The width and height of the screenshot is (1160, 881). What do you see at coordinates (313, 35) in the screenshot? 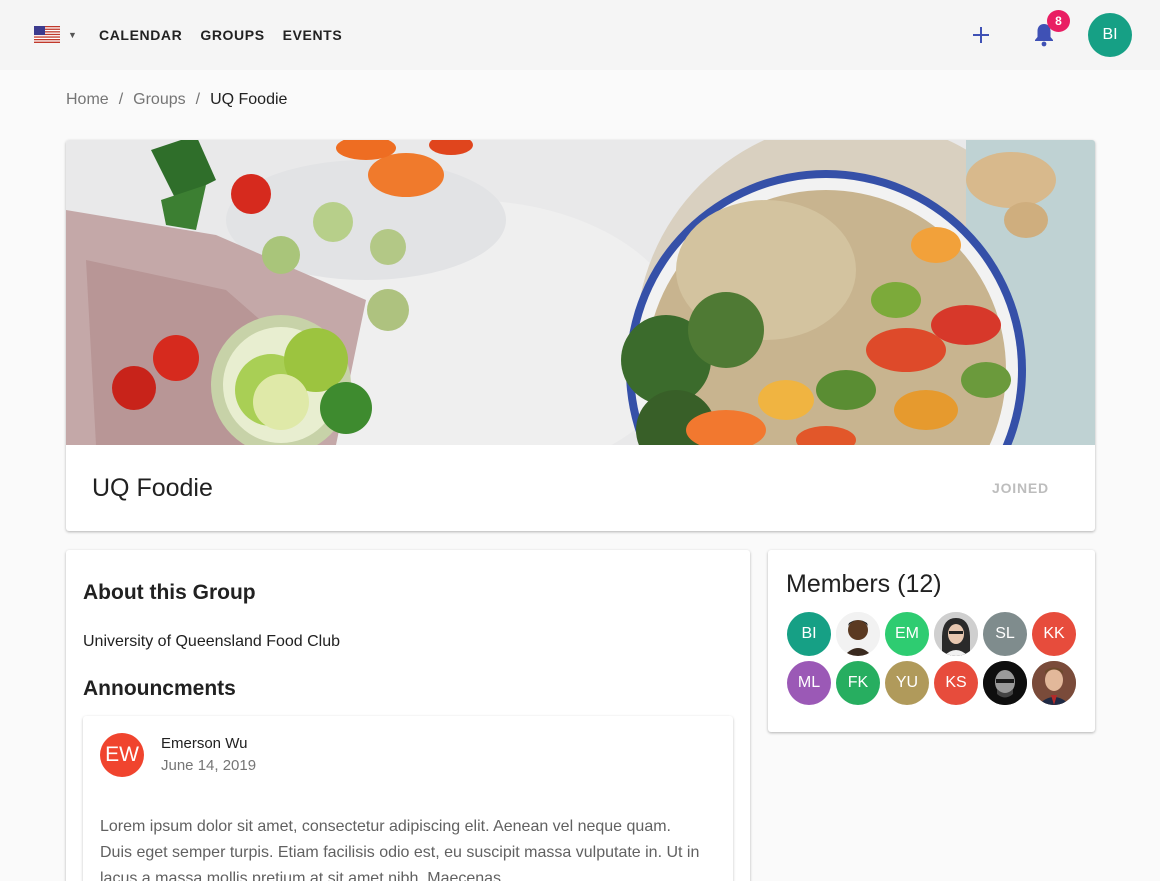
I see `nav-events: EVENTS` at bounding box center [313, 35].